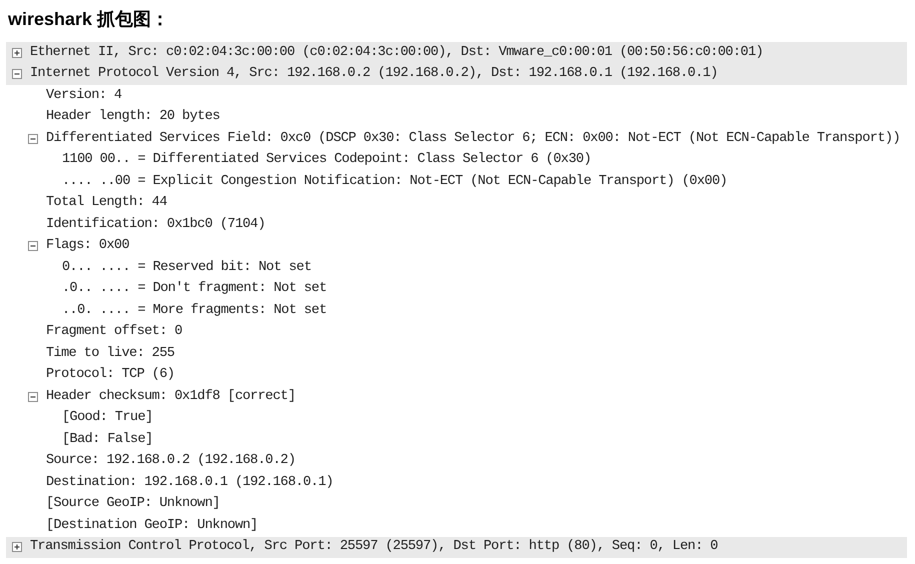 The height and width of the screenshot is (564, 915). I want to click on protocol-row: Ethernet II, Src: c0:02:04:3c:00:00 (c0:02:04:3c:00:00), Dst: Vmware_c0:00:01 (00:50:56:c0:00:01), so click(456, 53).